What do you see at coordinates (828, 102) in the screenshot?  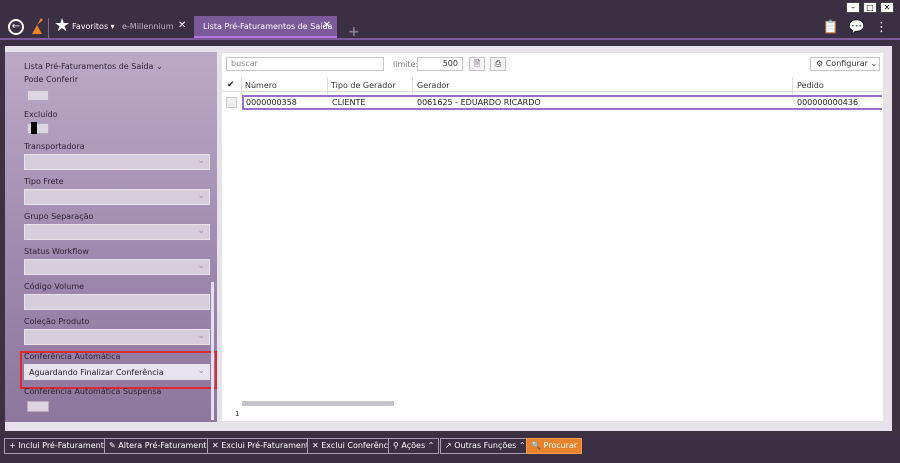 I see `cell-pedido: 000000000436` at bounding box center [828, 102].